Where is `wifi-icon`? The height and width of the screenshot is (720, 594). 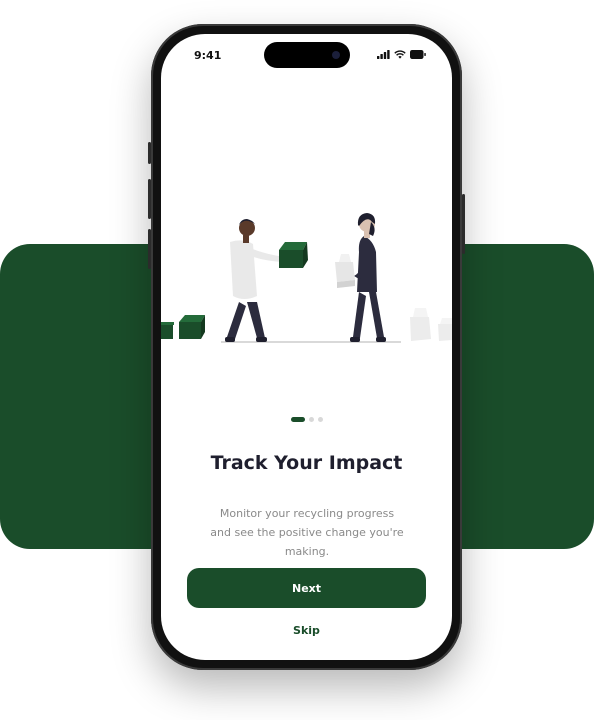
wifi-icon is located at coordinates (400, 54).